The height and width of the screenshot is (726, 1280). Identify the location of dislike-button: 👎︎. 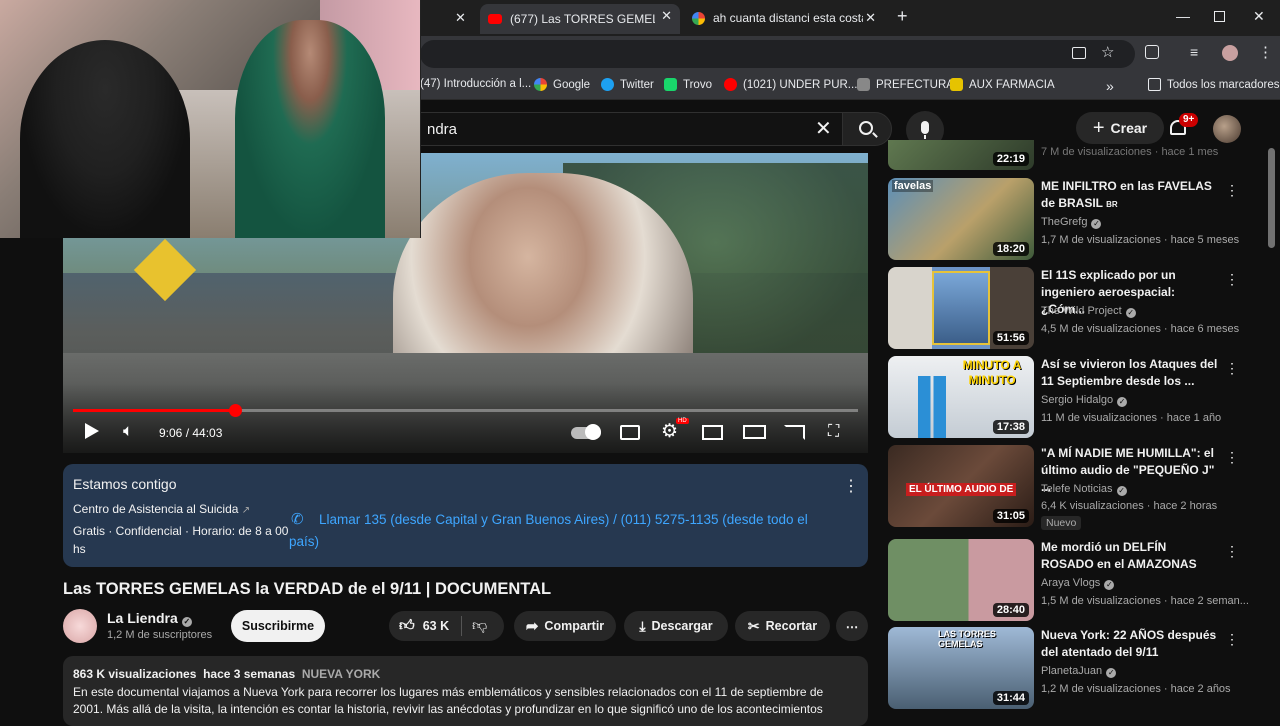
(479, 626).